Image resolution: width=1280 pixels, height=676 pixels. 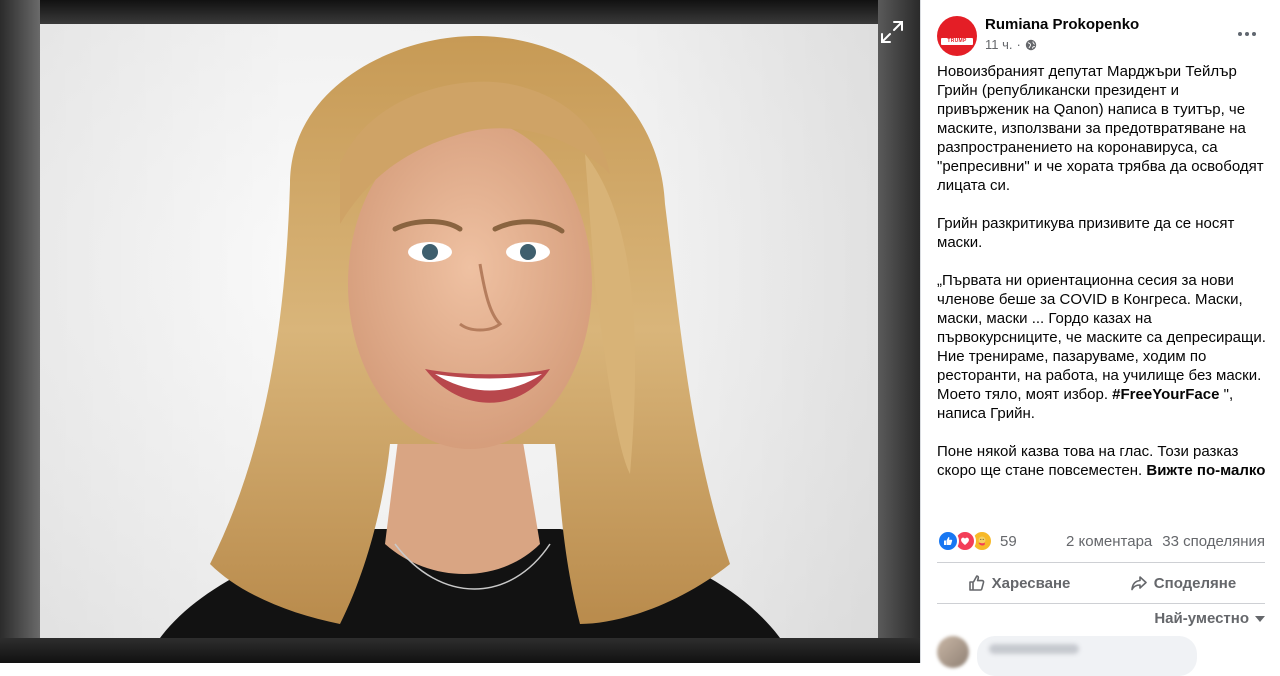 What do you see at coordinates (999, 44) in the screenshot?
I see `post-timestamp: 11 ч.` at bounding box center [999, 44].